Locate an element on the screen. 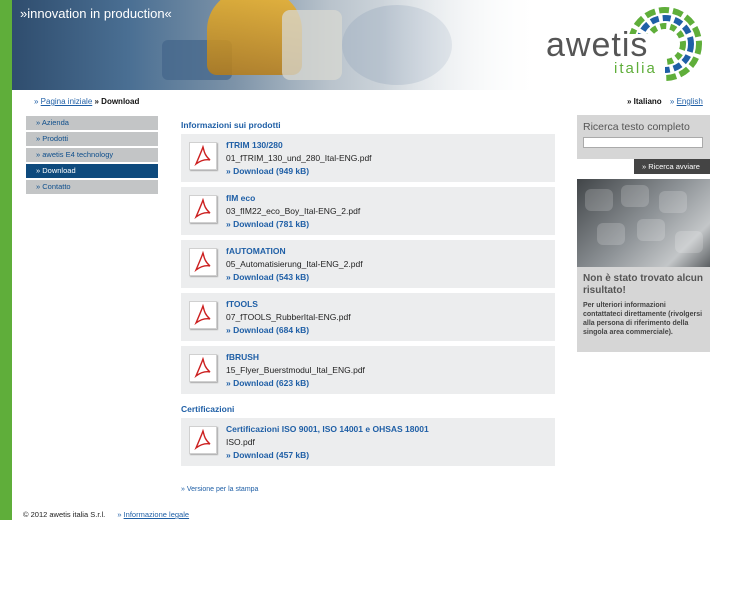 The image size is (750, 601). download-filename: 03_fIM22_eco_Boy_Ital-ENG_2.pdf is located at coordinates (293, 211).